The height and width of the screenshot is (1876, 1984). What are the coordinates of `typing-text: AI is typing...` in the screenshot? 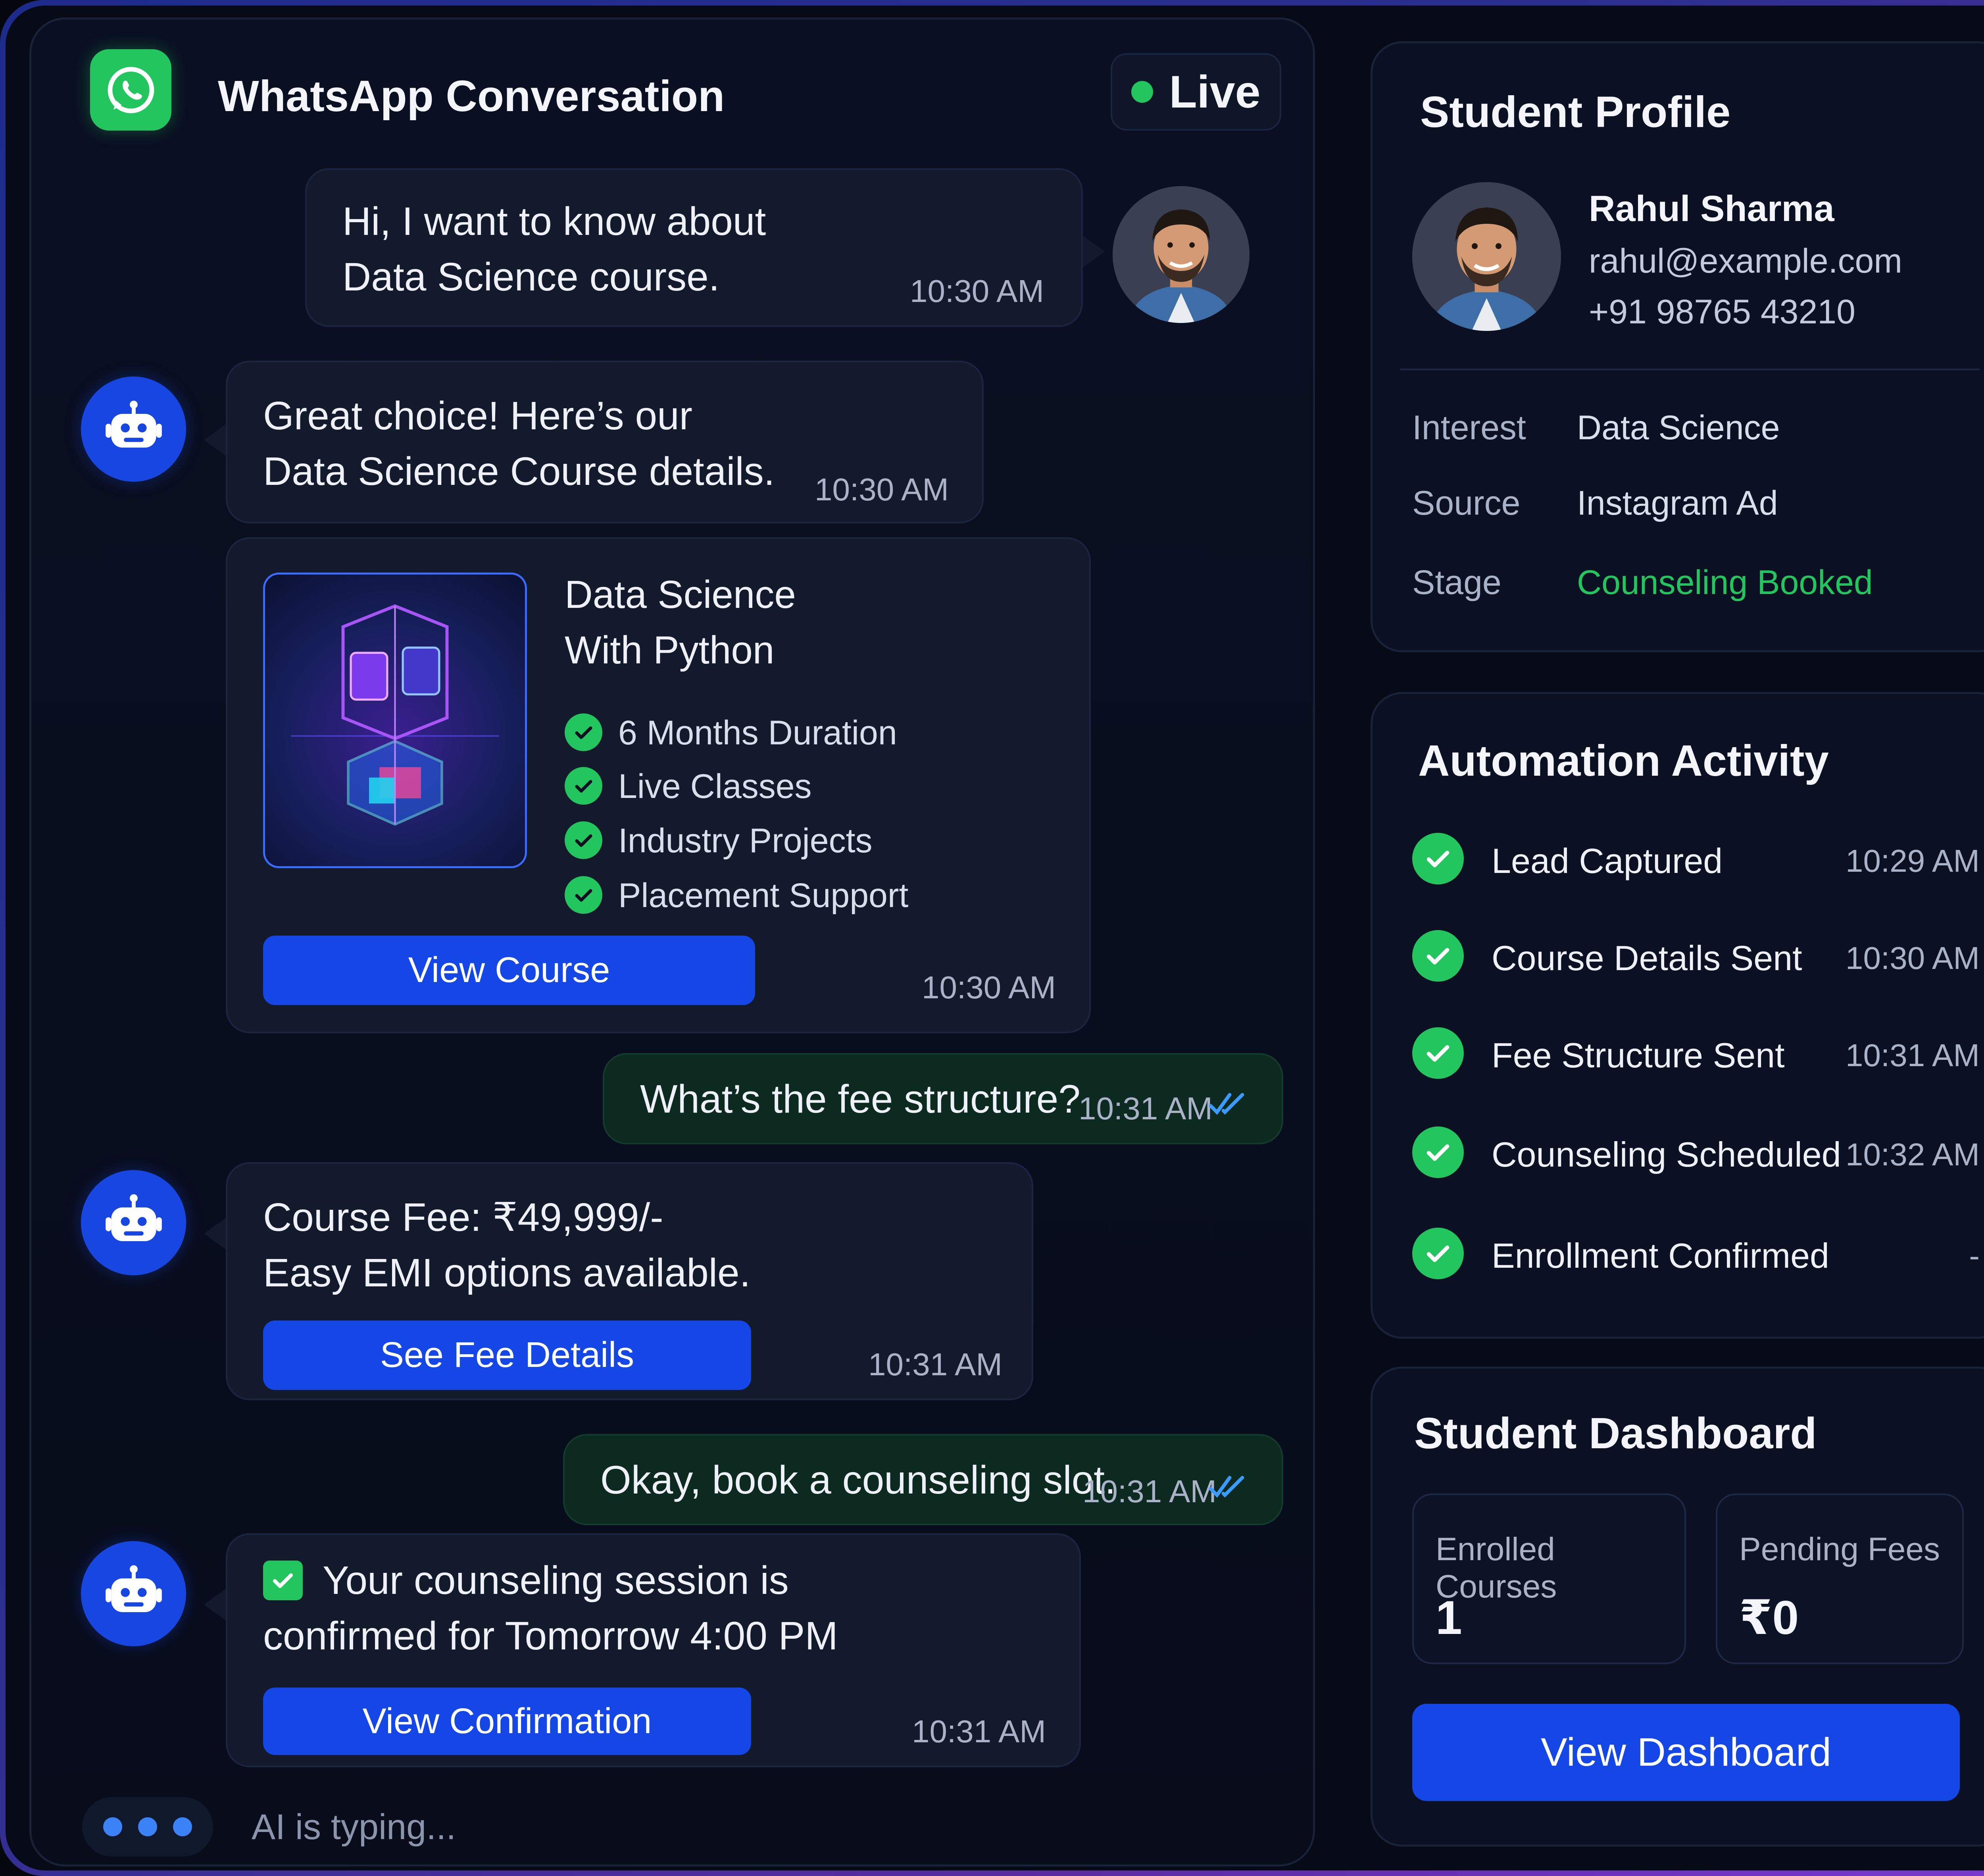 It's located at (354, 1827).